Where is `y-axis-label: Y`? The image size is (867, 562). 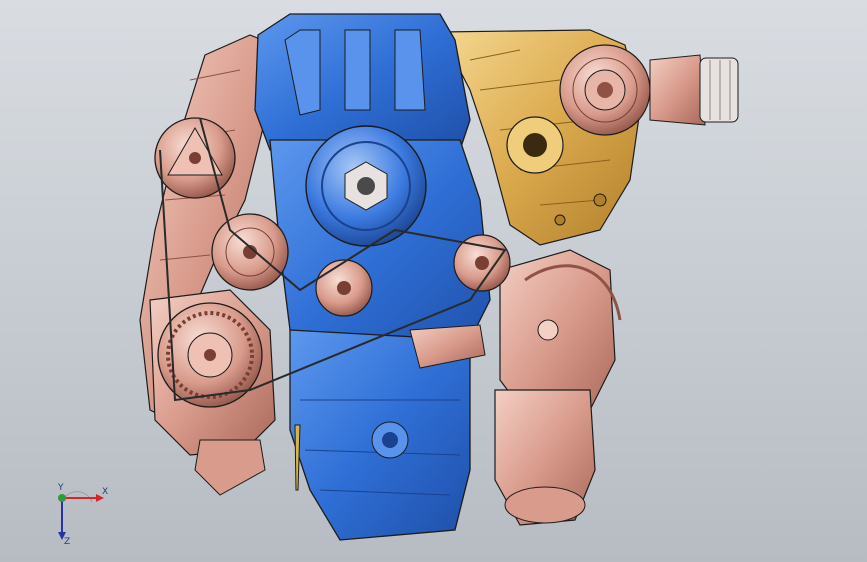 y-axis-label: Y is located at coordinates (60, 488).